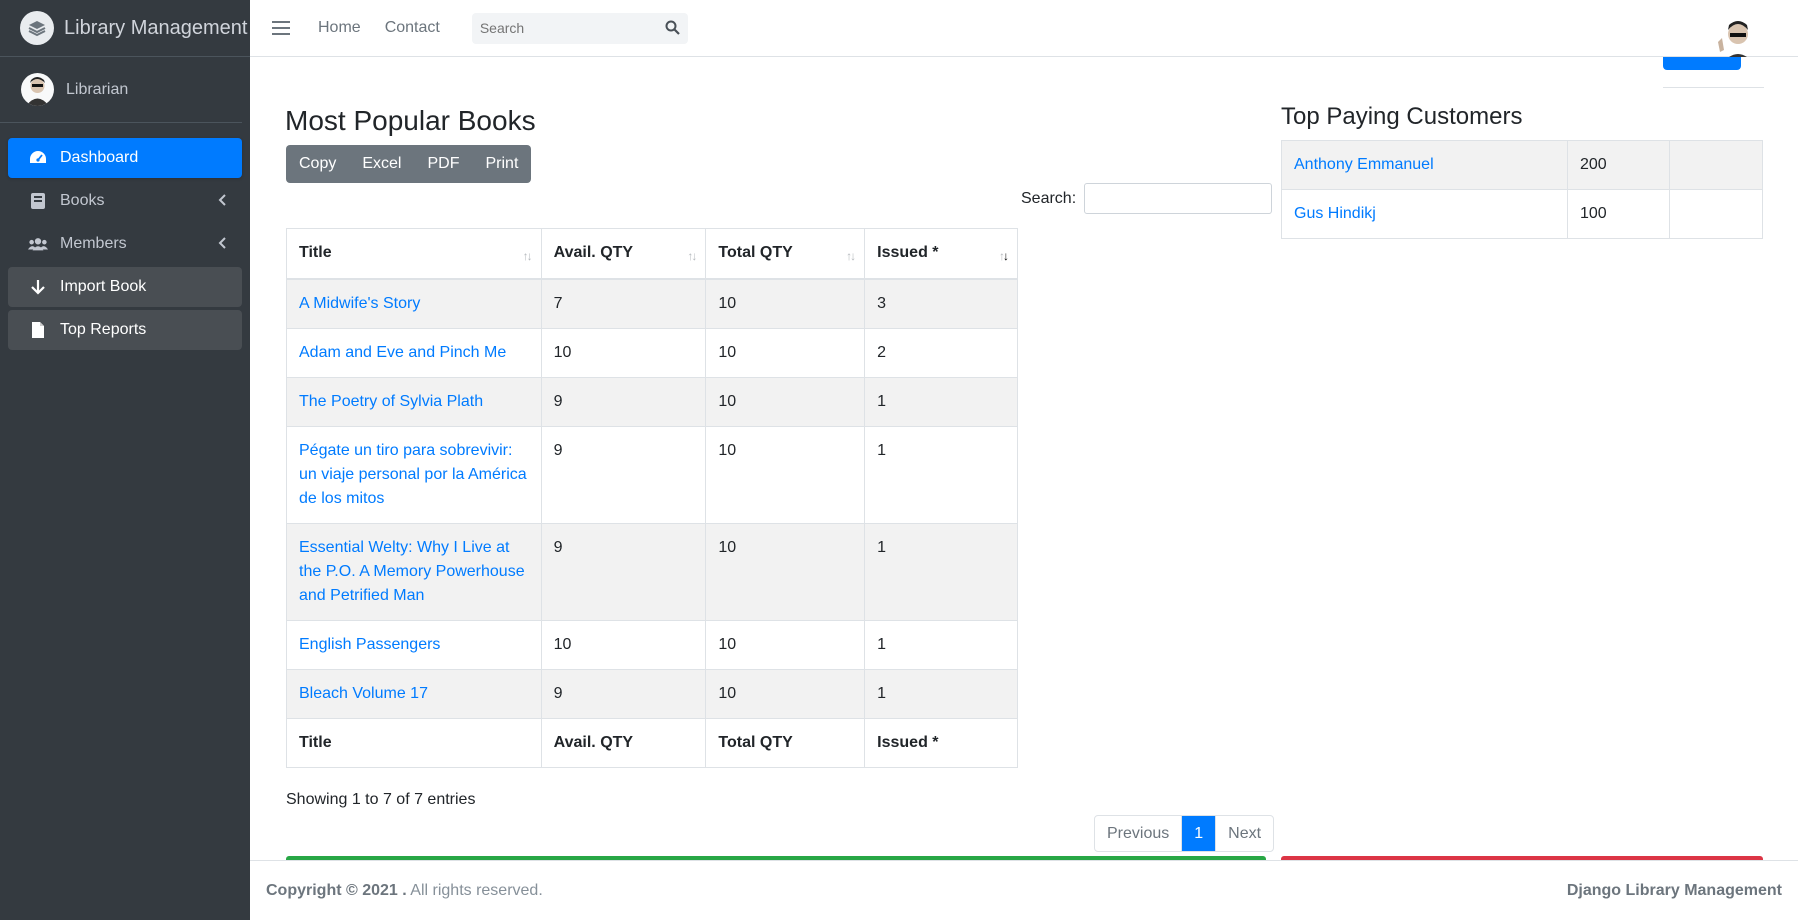  What do you see at coordinates (381, 799) in the screenshot?
I see `table-info: Showing 1 to 7 of 7 entries` at bounding box center [381, 799].